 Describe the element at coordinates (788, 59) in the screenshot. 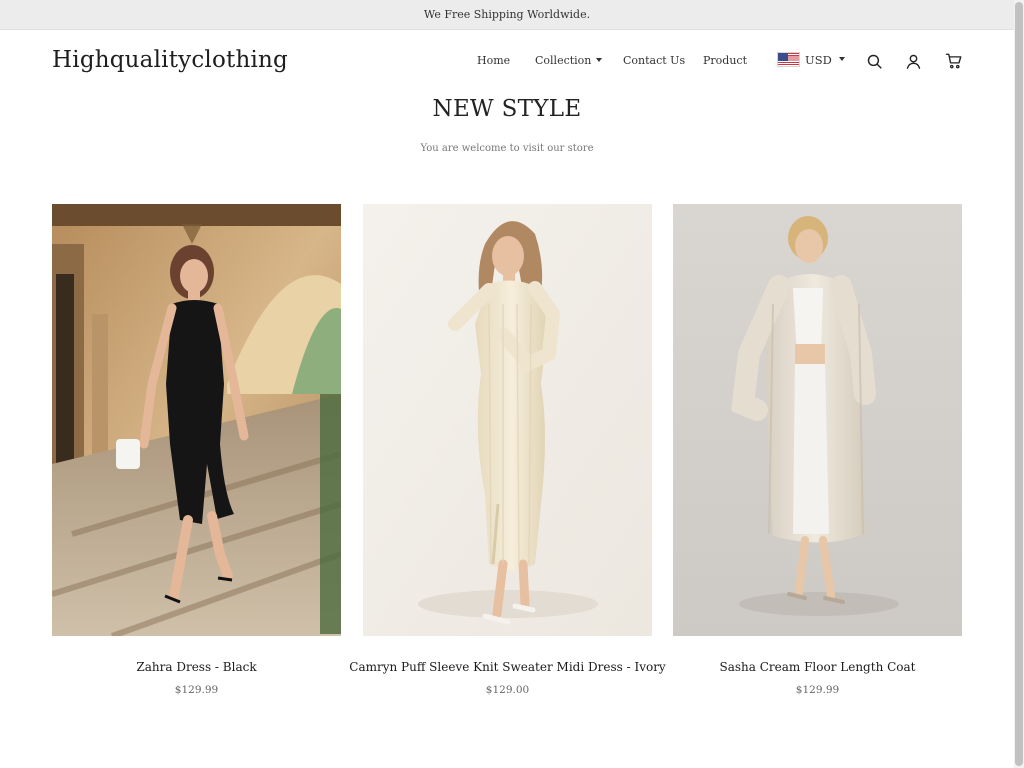

I see `us-flag-icon` at that location.